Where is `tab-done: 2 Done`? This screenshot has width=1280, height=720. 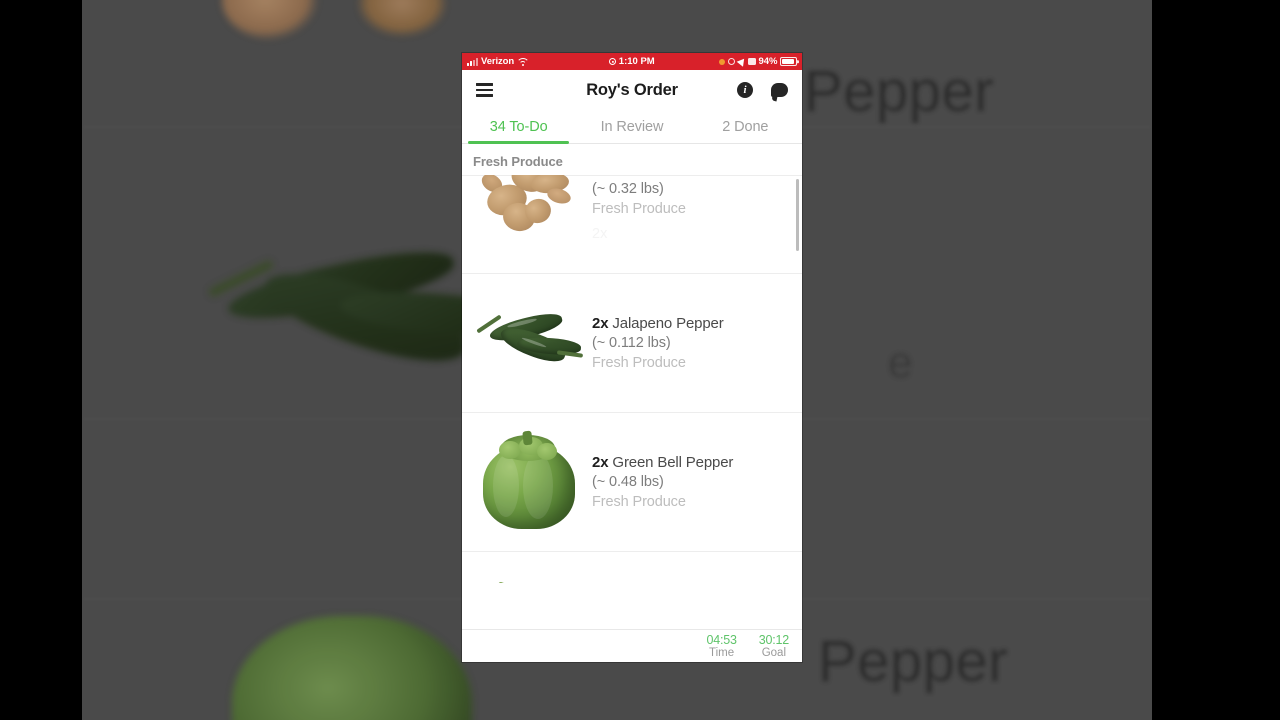
tab-done: 2 Done is located at coordinates (745, 126).